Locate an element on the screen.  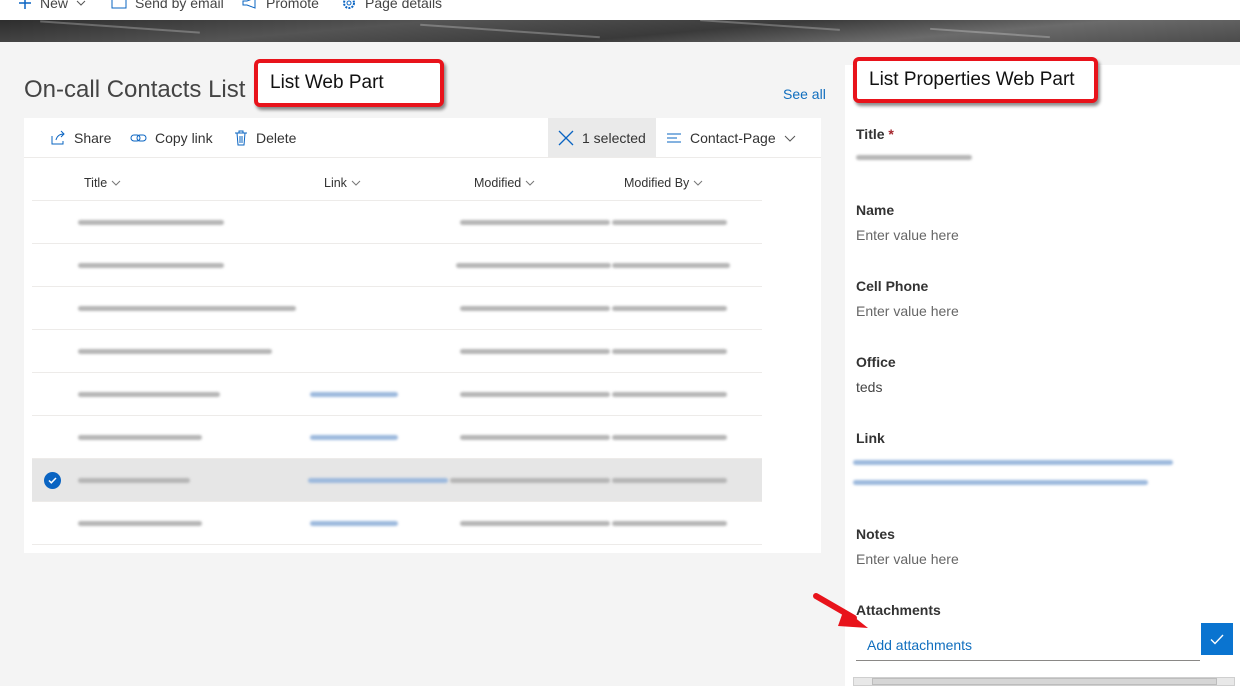
delete-button: Delete is located at coordinates (265, 138).